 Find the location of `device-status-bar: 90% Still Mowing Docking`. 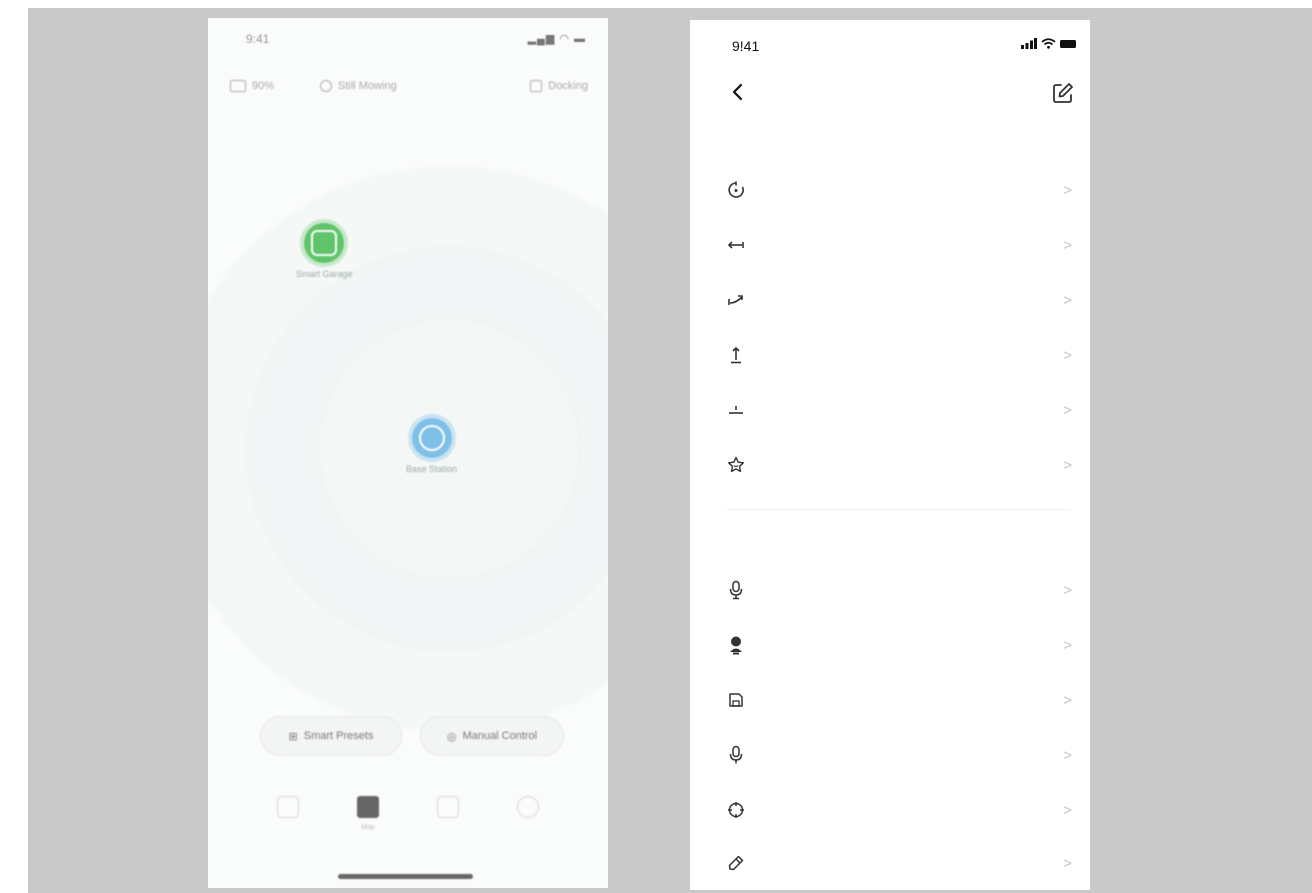

device-status-bar: 90% Still Mowing Docking is located at coordinates (408, 91).